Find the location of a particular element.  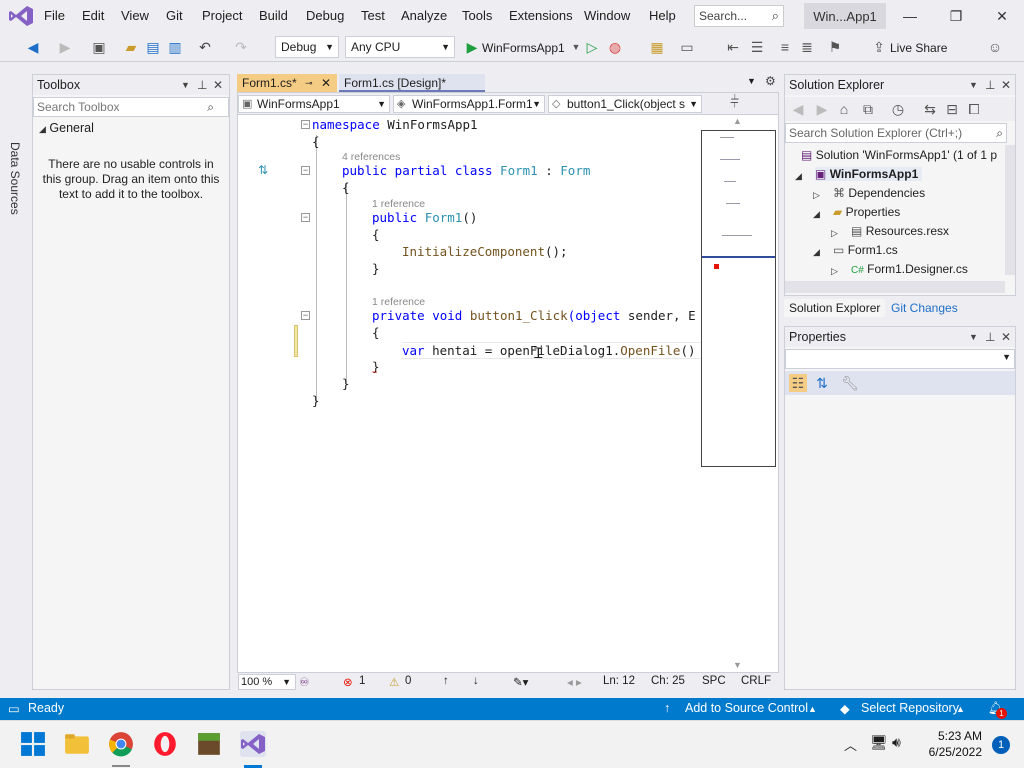

uncomment-icon: ≣ is located at coordinates (807, 47).